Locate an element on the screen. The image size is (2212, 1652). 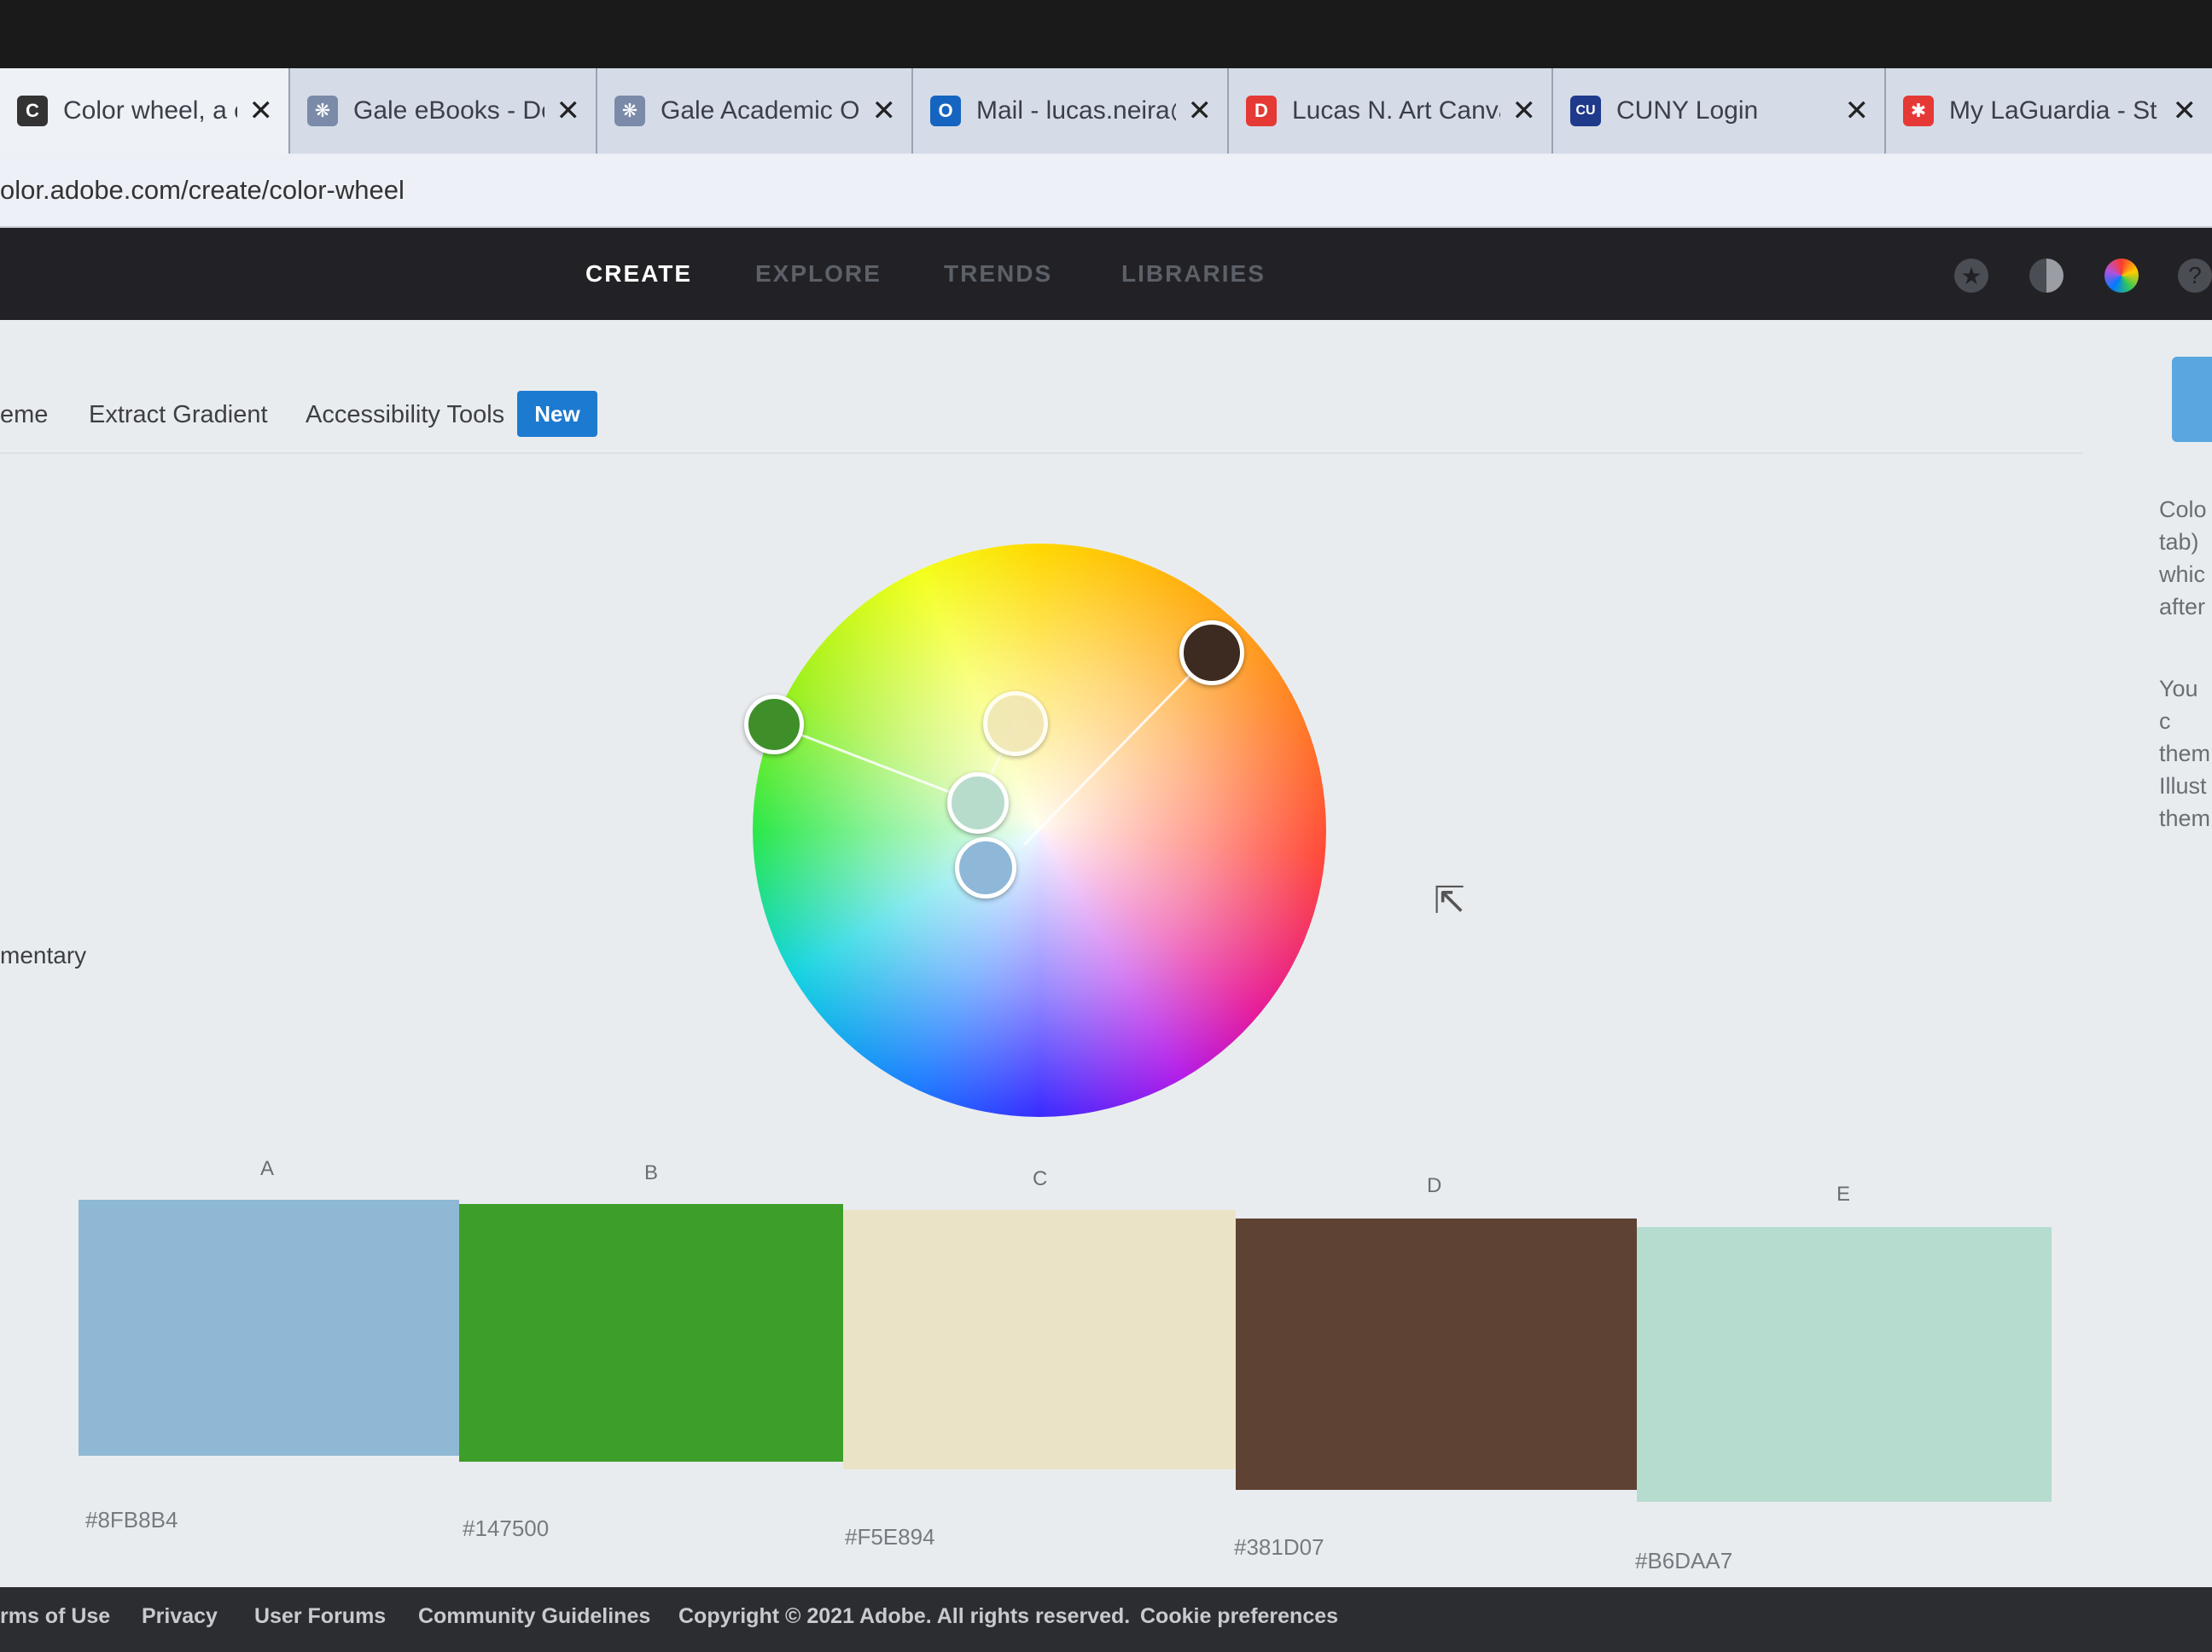
swatch-label-d: D is located at coordinates (1434, 1185).